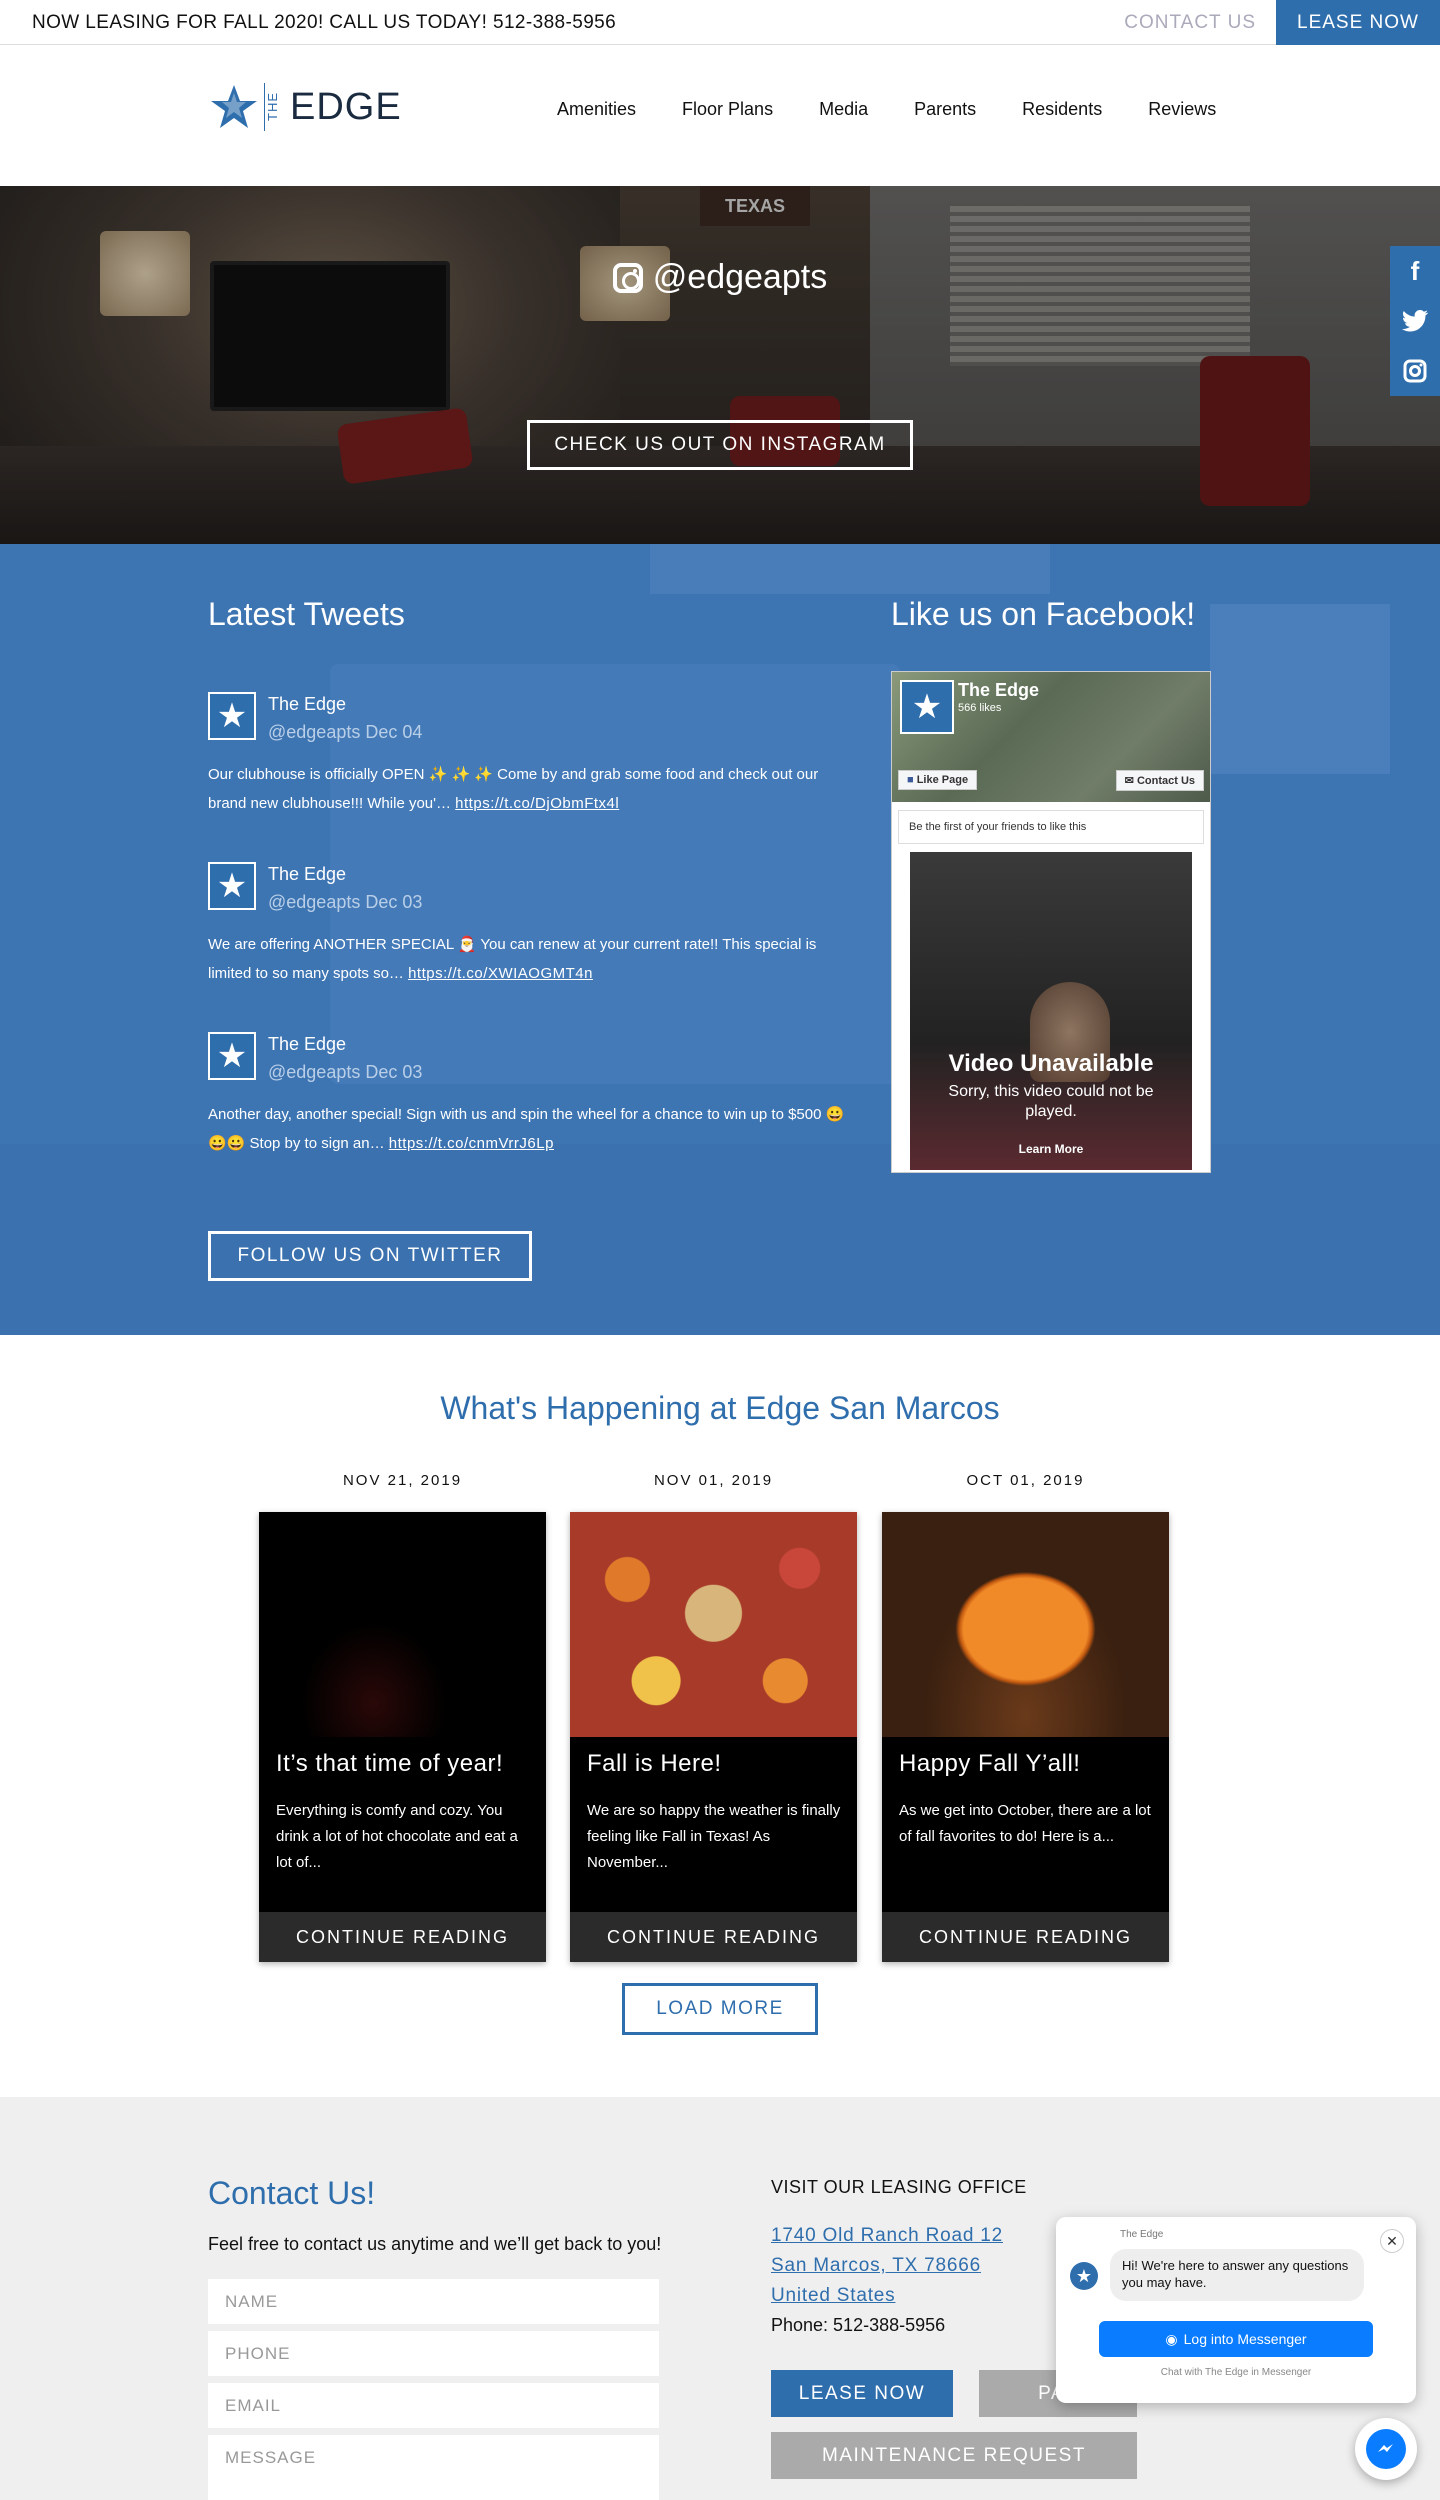  Describe the element at coordinates (1236, 2372) in the screenshot. I see `messenger-footer: Chat with The Edge in Messenger` at that location.